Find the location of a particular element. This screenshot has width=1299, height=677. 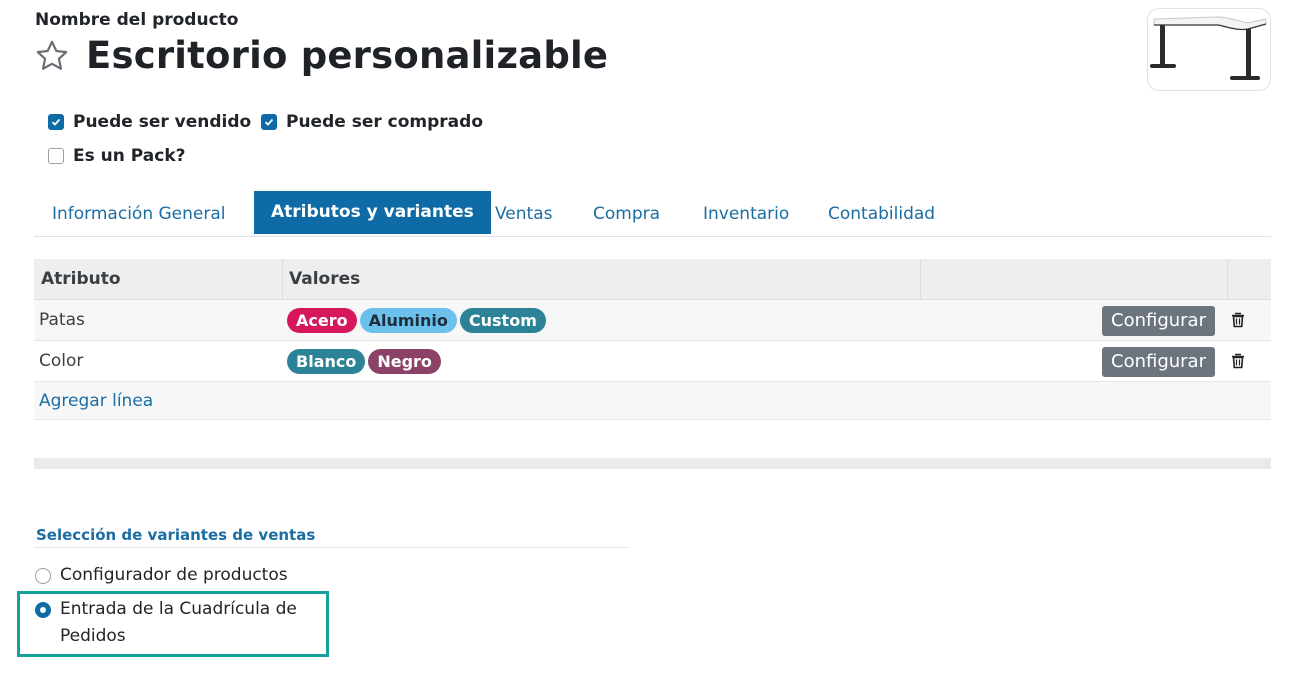

value-tag: Aluminio is located at coordinates (408, 320).